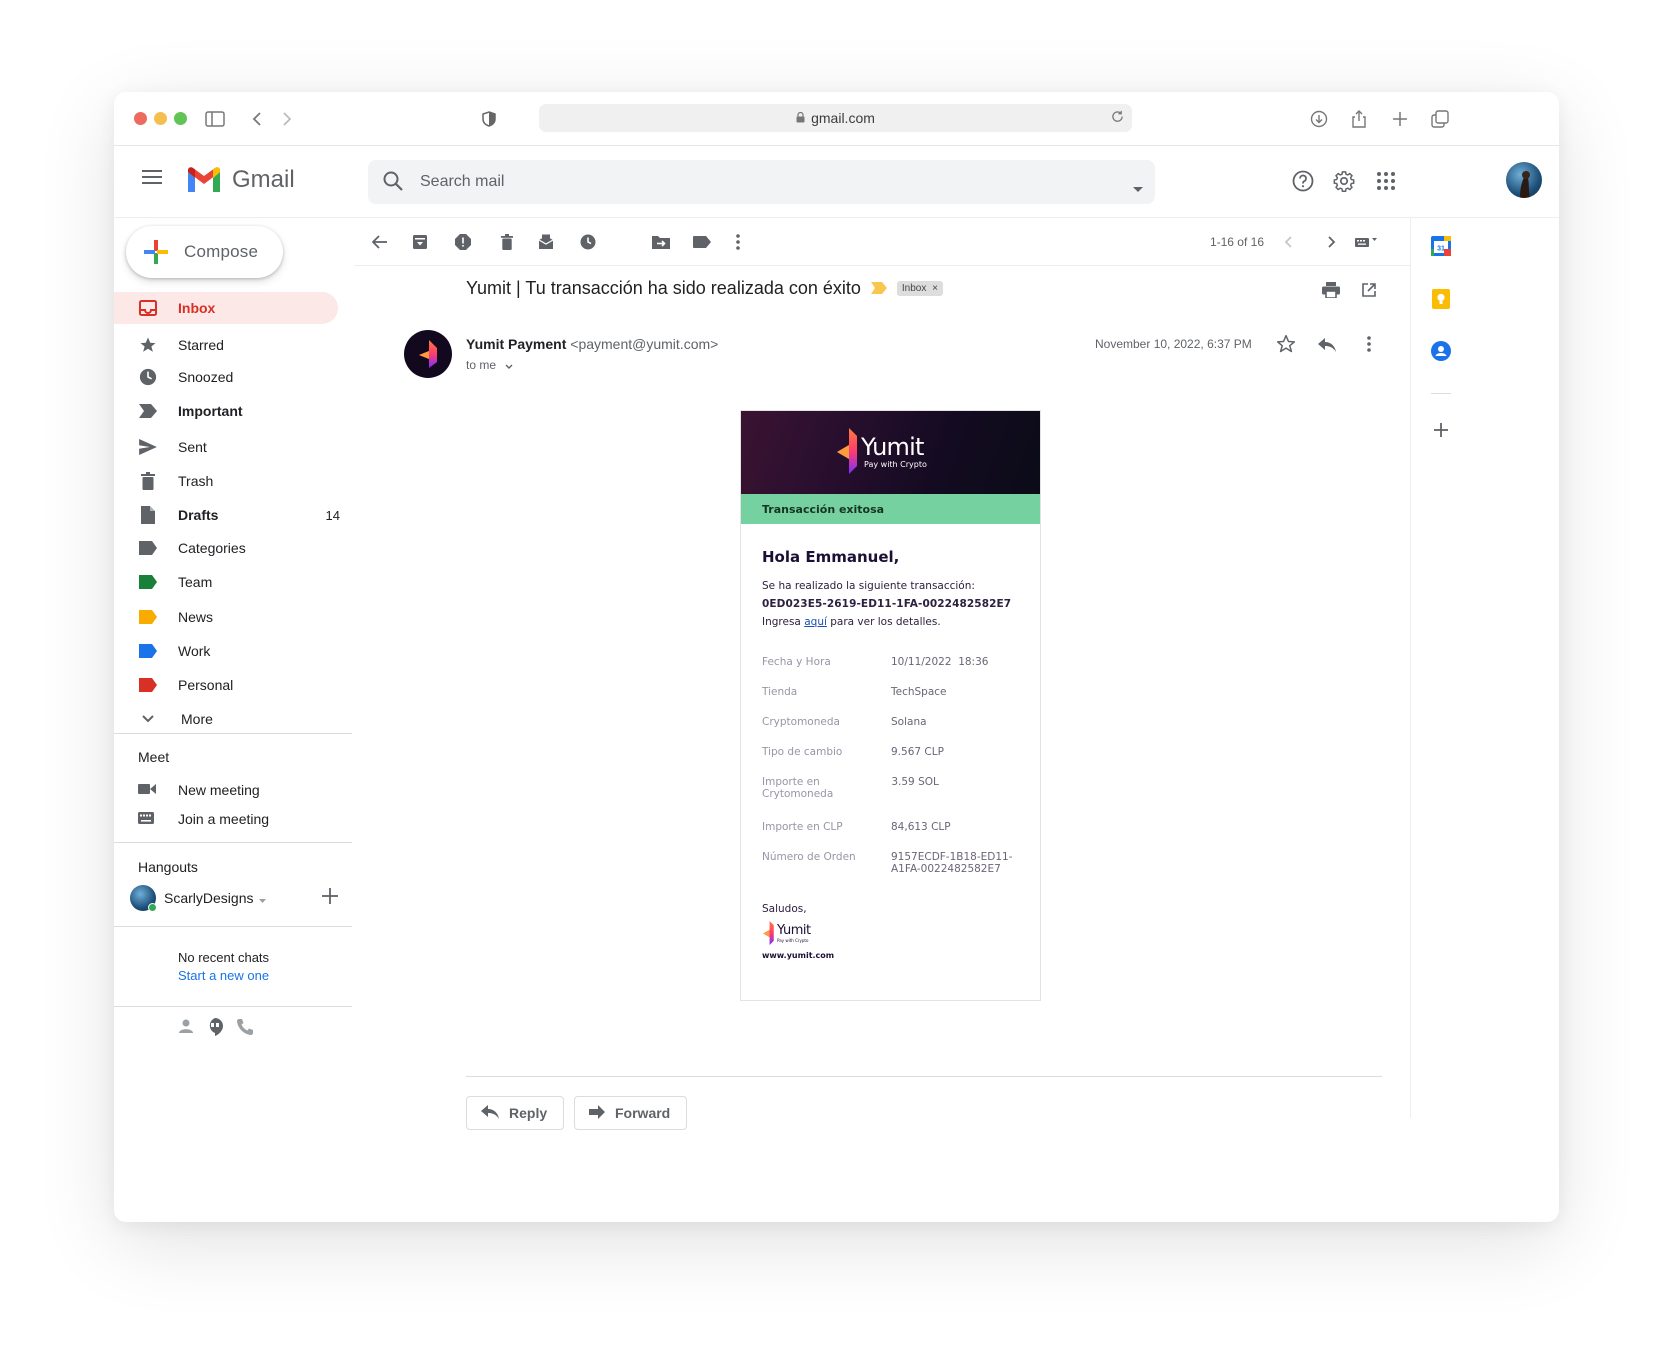 The width and height of the screenshot is (1666, 1351). Describe the element at coordinates (1303, 181) in the screenshot. I see `help-icon` at that location.